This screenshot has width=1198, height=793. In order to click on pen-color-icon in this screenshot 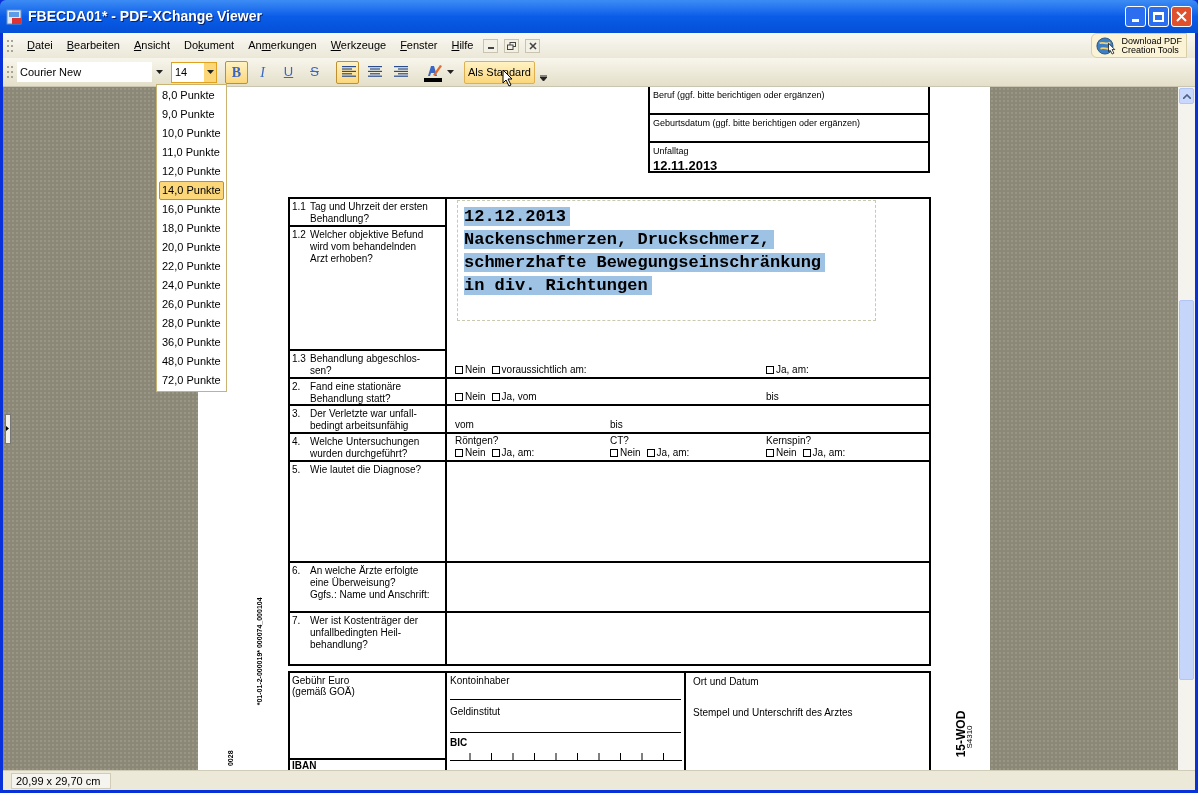, I will do `click(433, 72)`.